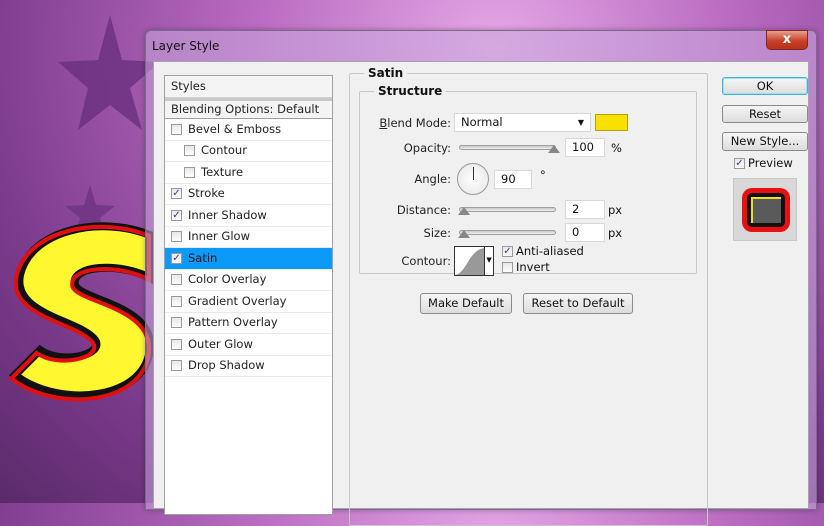 This screenshot has width=824, height=526. I want to click on angle-label: Angle:, so click(432, 179).